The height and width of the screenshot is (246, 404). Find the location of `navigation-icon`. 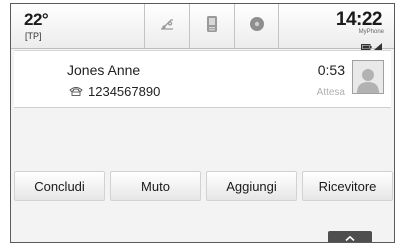

navigation-icon is located at coordinates (257, 26).